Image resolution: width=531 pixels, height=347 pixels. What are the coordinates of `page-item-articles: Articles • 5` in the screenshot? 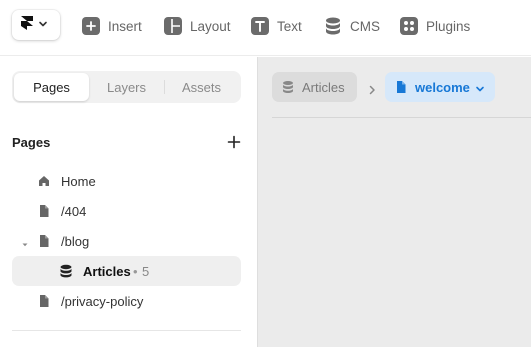 It's located at (126, 271).